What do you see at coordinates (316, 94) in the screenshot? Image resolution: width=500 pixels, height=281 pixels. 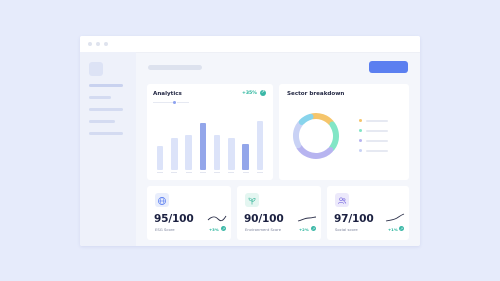 I see `sector-title: Sector breakdown` at bounding box center [316, 94].